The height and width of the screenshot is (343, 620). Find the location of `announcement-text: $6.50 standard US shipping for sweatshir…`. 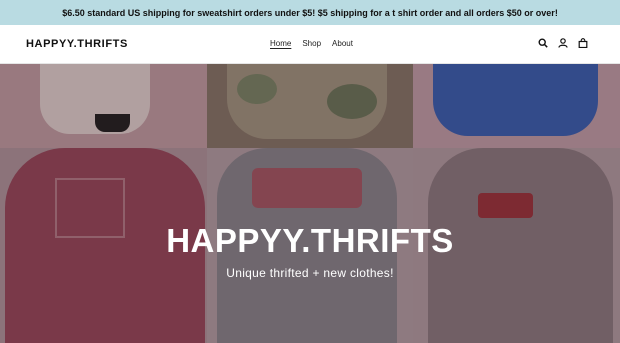

announcement-text: $6.50 standard US shipping for sweatshir… is located at coordinates (310, 12).